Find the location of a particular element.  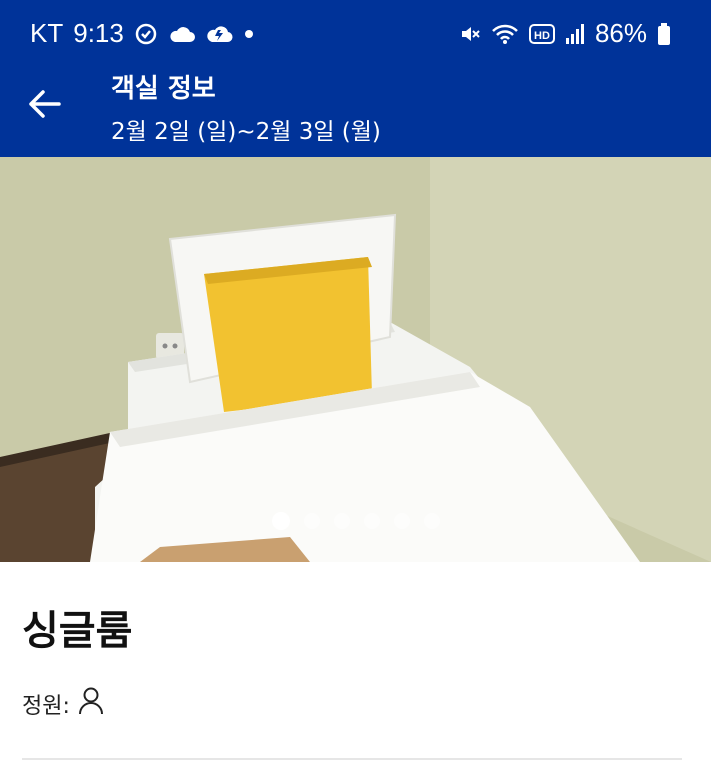

status-left: KT 9:13 is located at coordinates (142, 33).